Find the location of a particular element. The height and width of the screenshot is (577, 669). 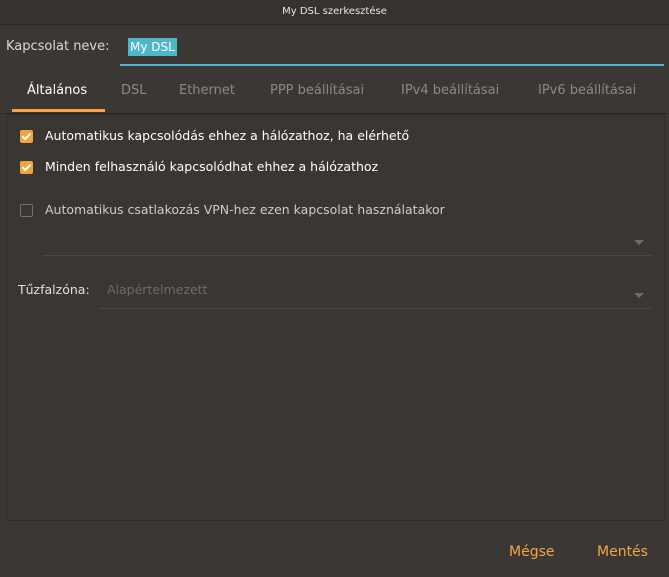

tab-general: Általános is located at coordinates (57, 92).